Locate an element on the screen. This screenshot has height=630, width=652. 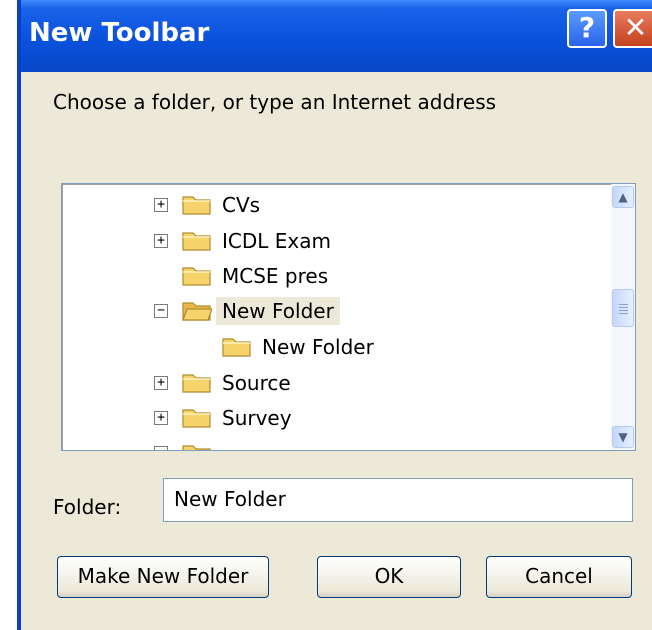
scroll-thumb is located at coordinates (623, 308).